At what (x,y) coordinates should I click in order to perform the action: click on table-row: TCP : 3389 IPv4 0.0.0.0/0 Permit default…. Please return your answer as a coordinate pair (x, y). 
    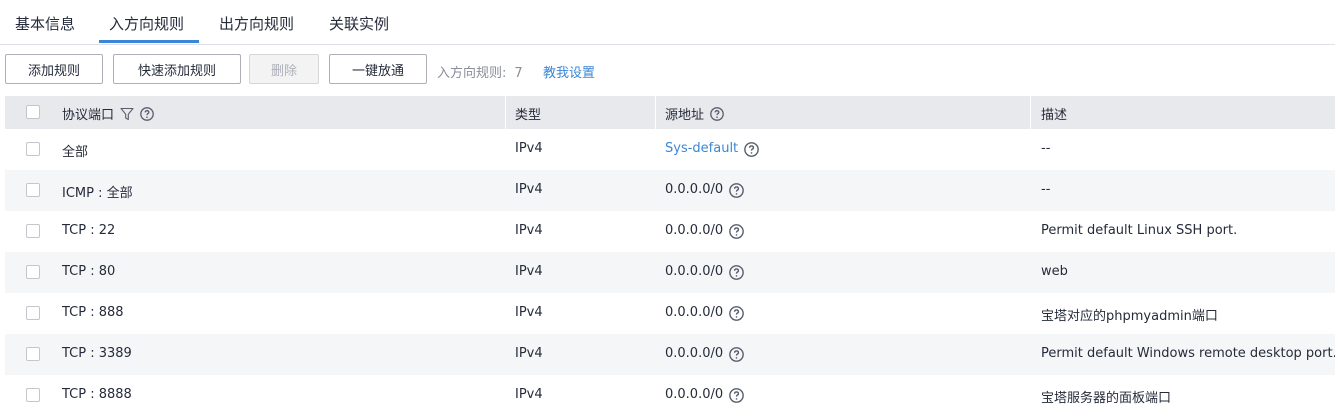
    Looking at the image, I should click on (670, 354).